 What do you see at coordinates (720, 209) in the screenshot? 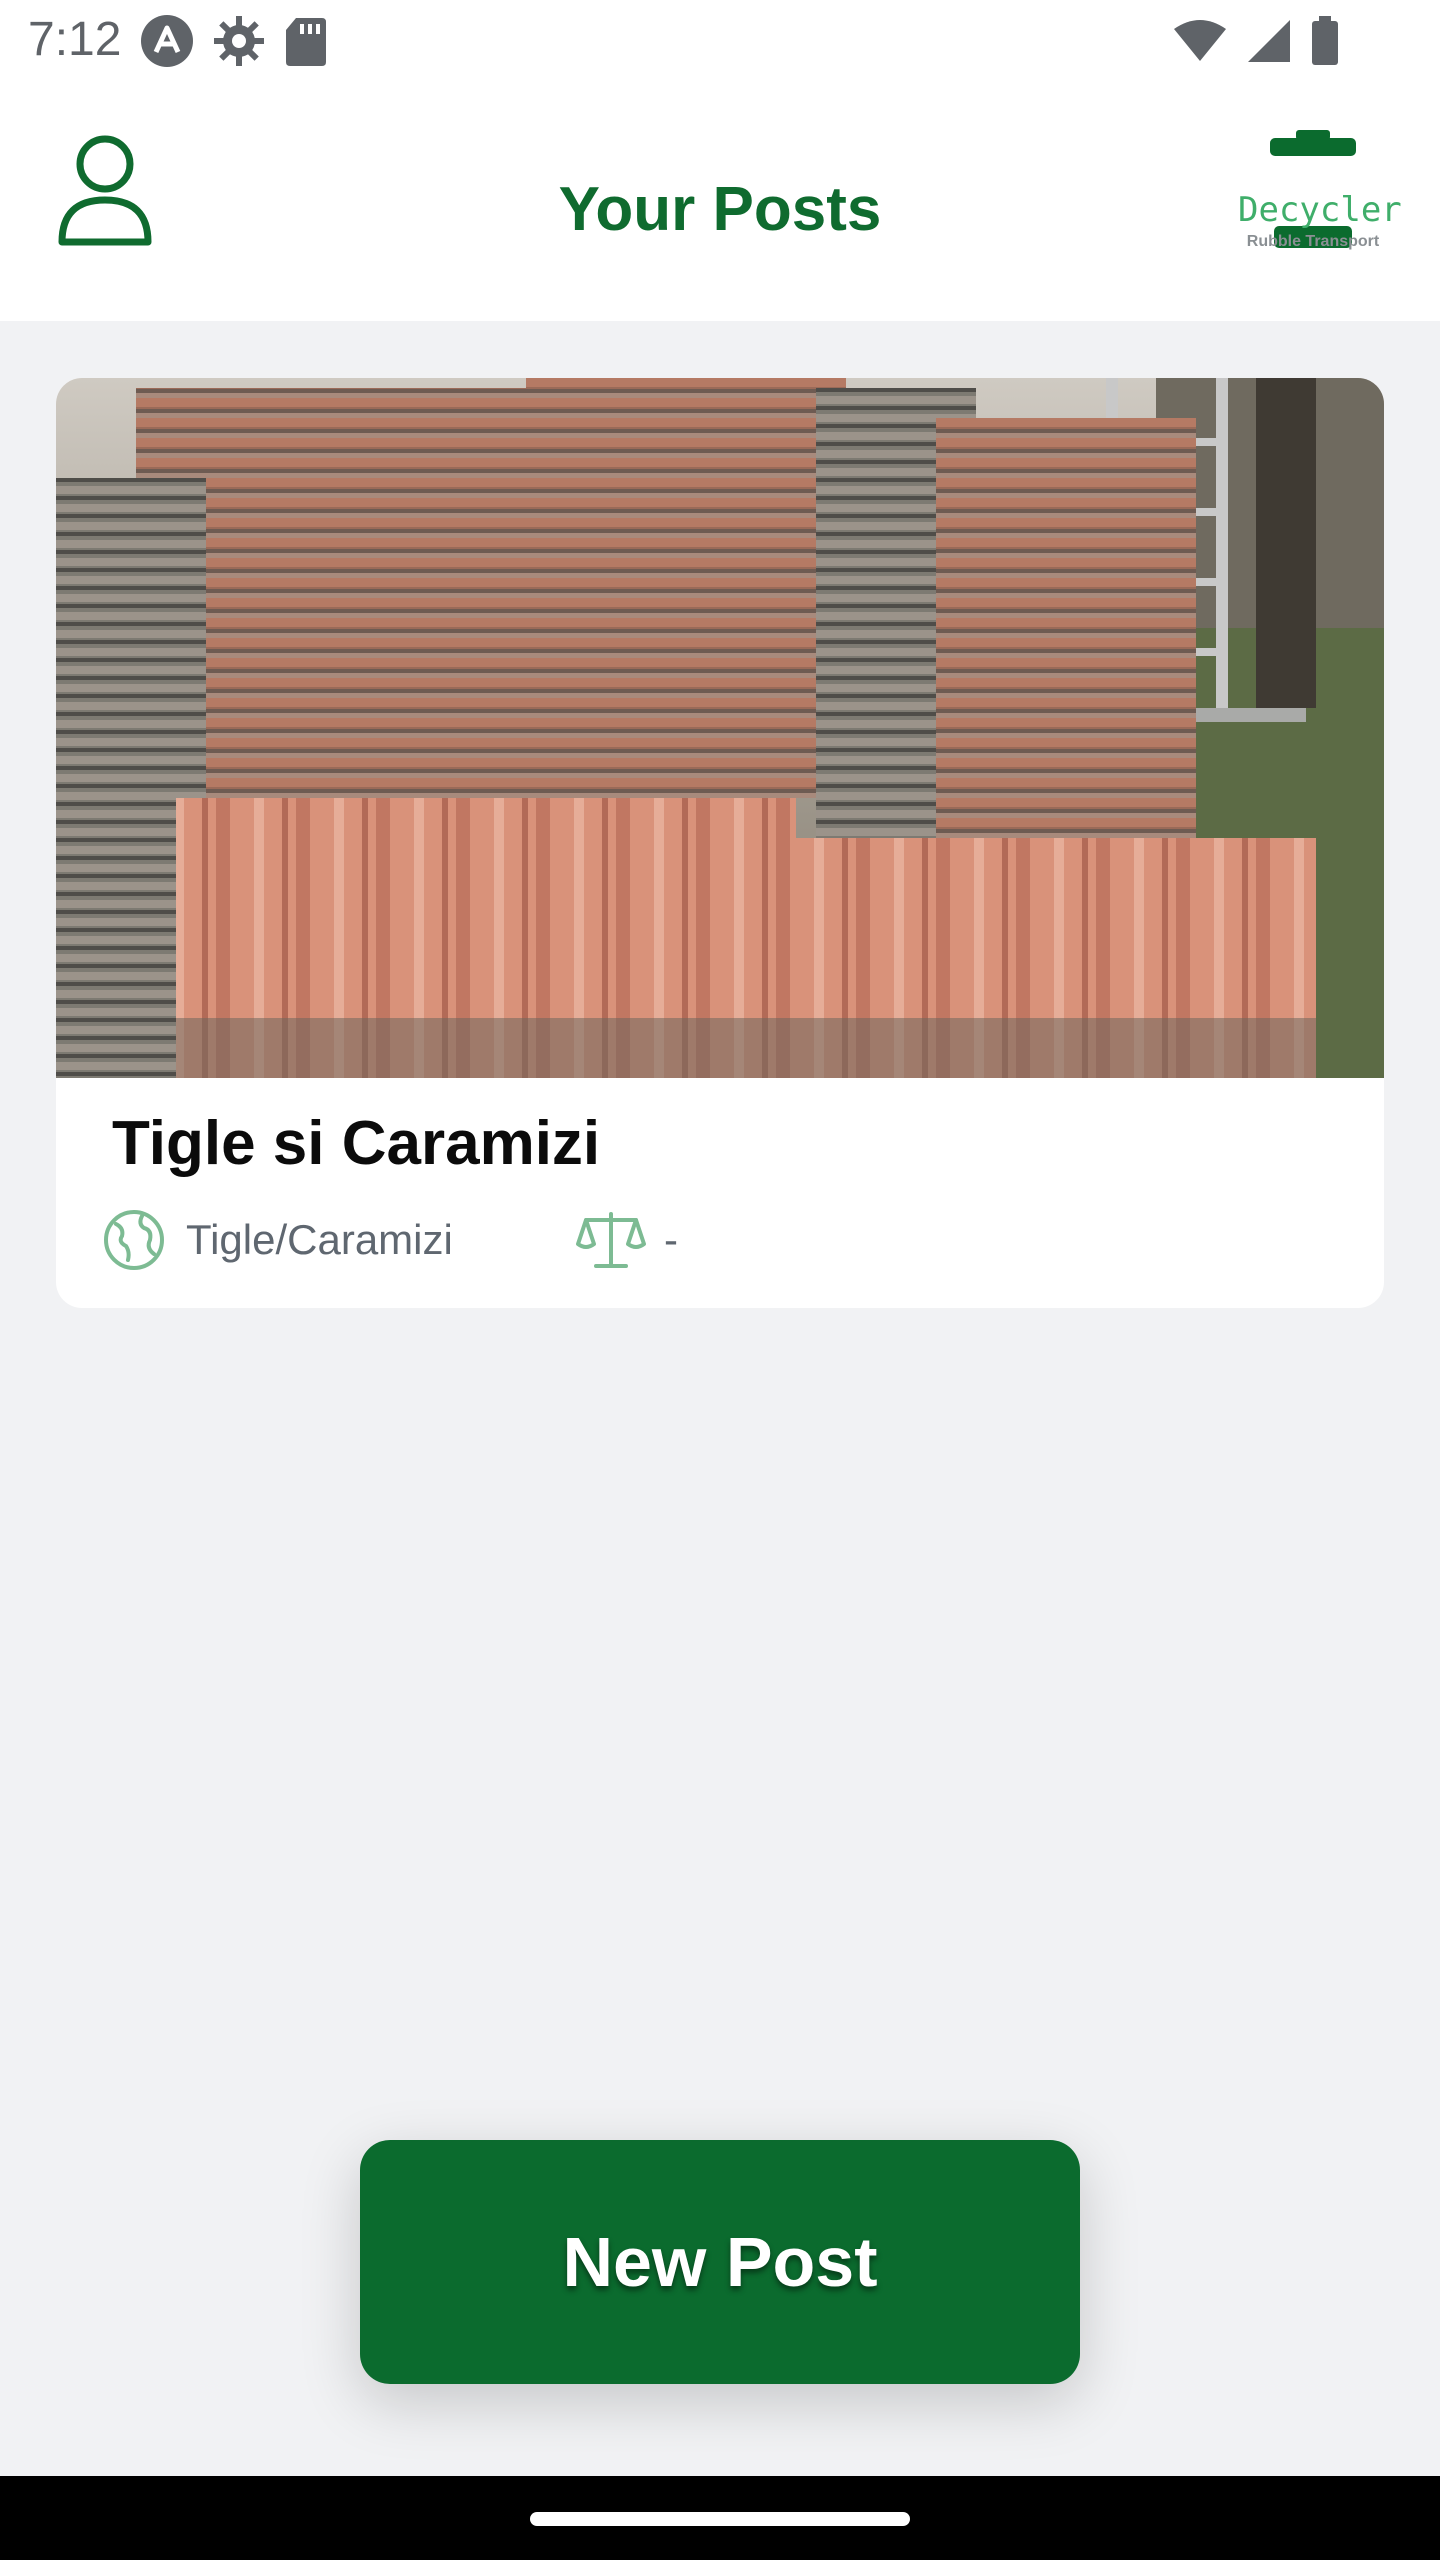
I see `page-title: Your Posts` at bounding box center [720, 209].